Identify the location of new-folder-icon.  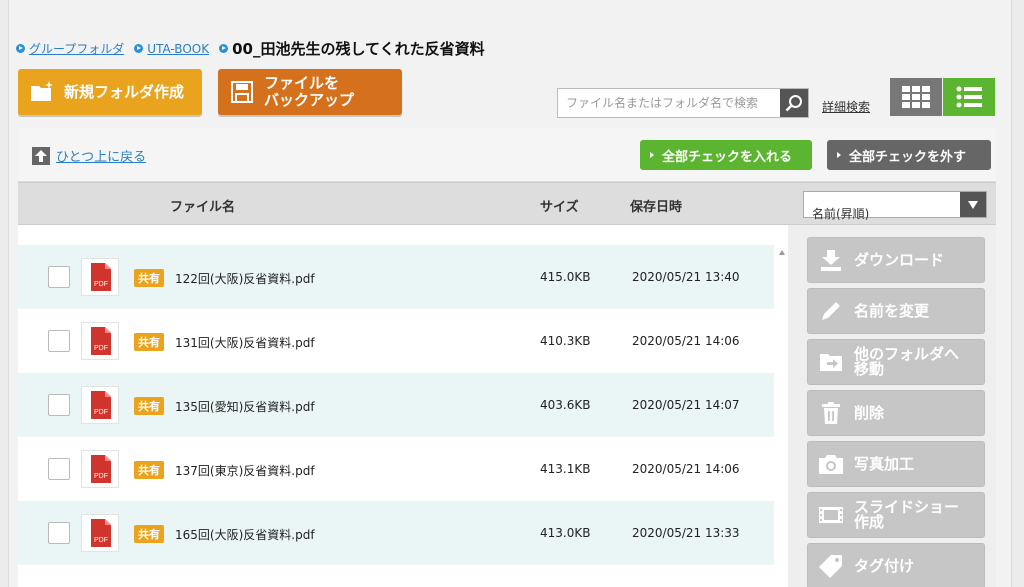
(42, 92).